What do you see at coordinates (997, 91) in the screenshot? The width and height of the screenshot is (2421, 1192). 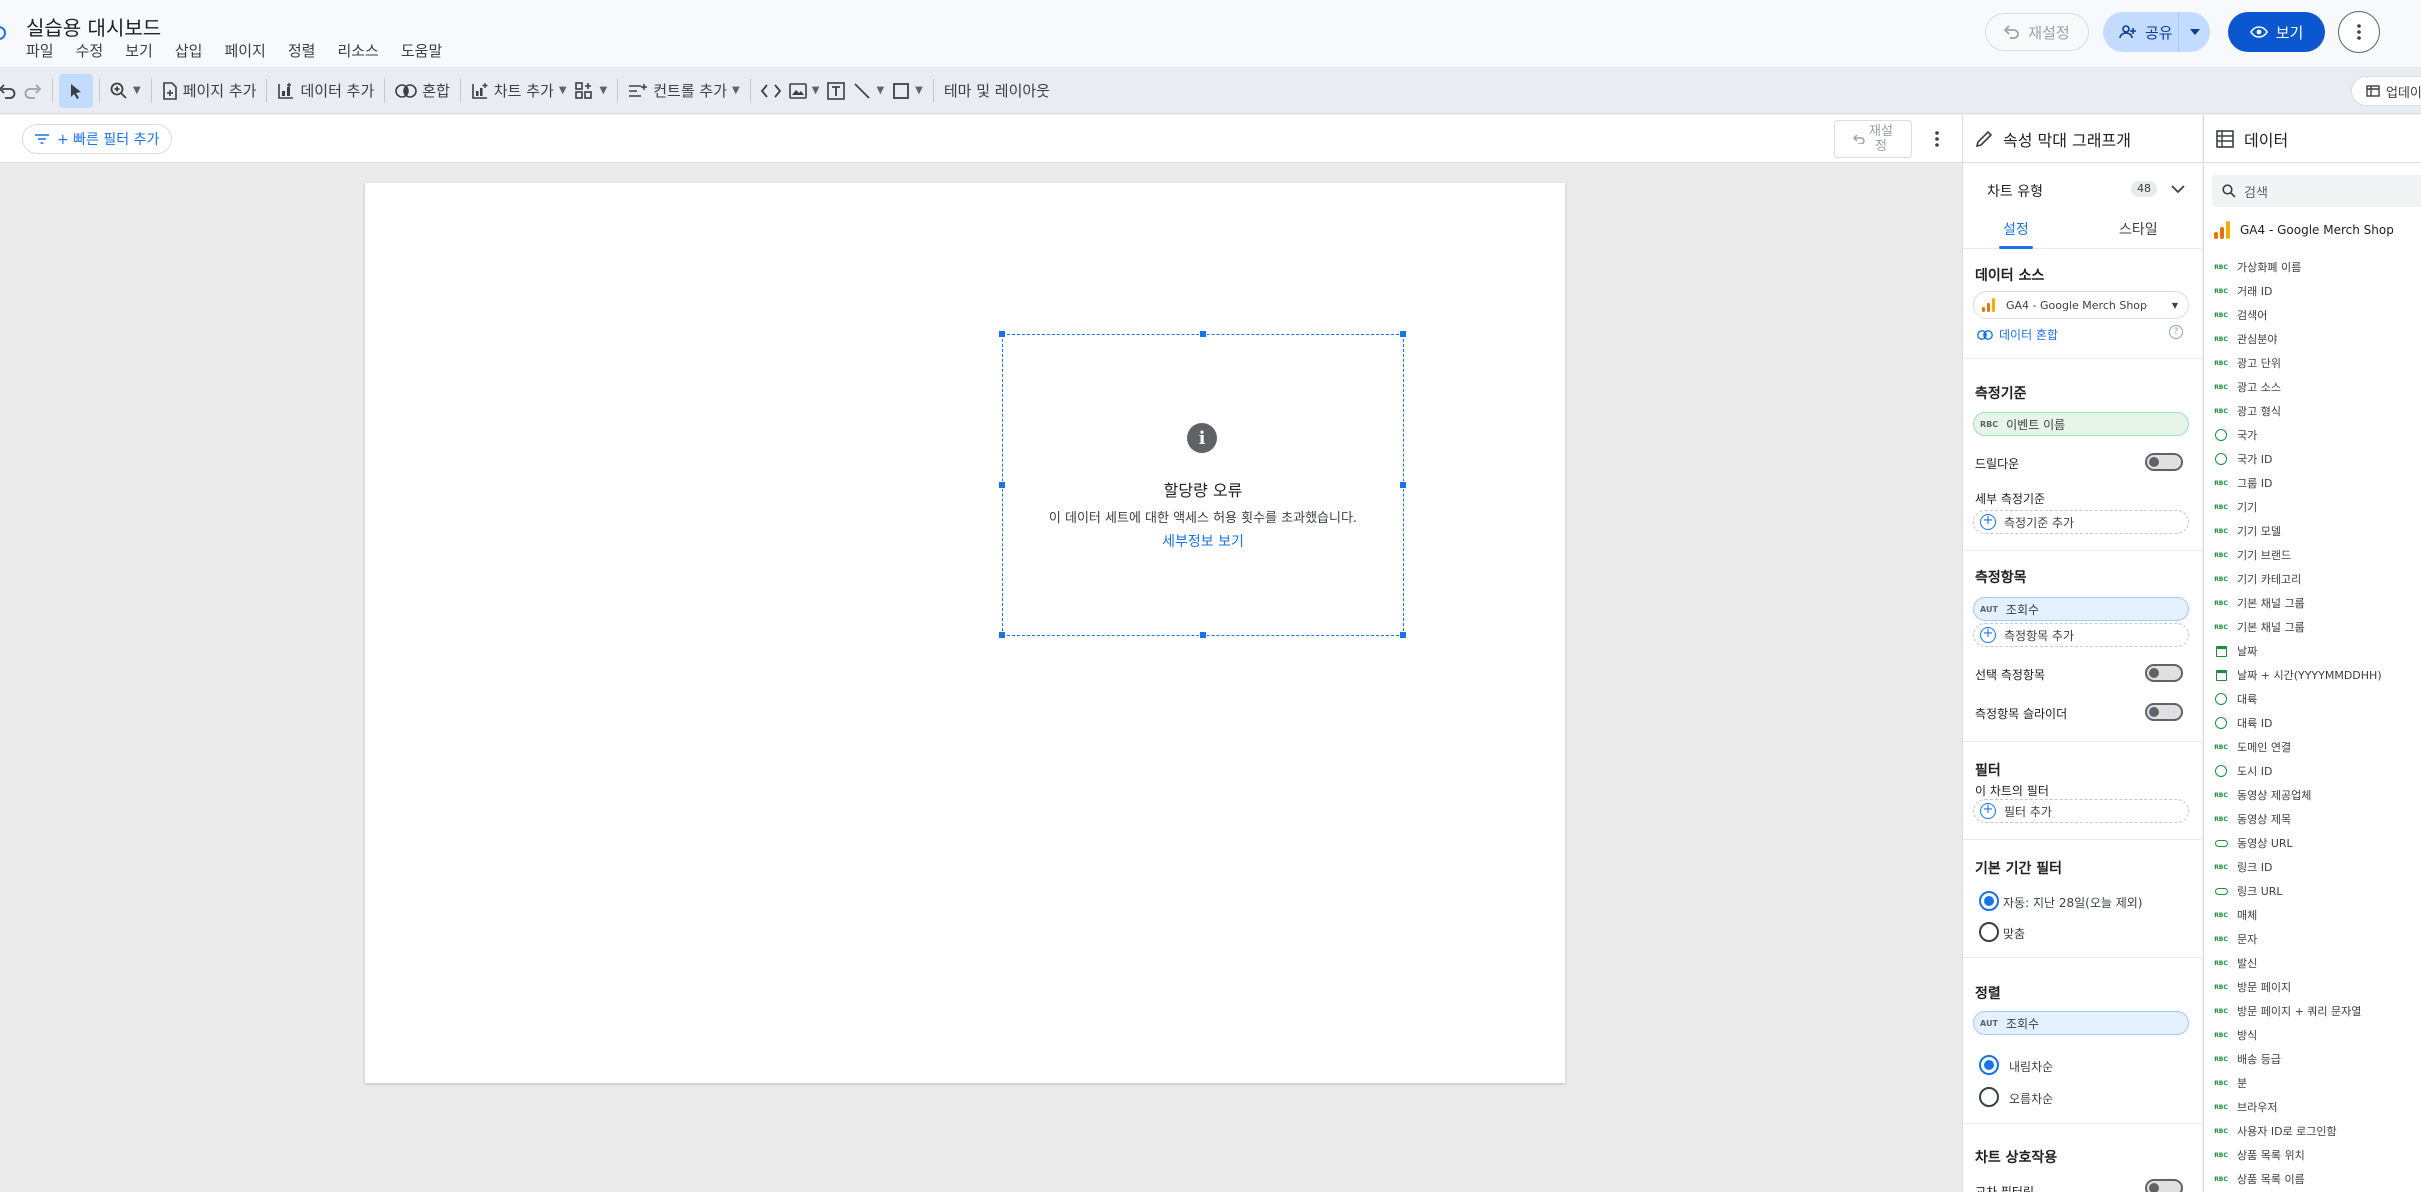 I see `theme-layout-button: 테마 및 레이아웃` at bounding box center [997, 91].